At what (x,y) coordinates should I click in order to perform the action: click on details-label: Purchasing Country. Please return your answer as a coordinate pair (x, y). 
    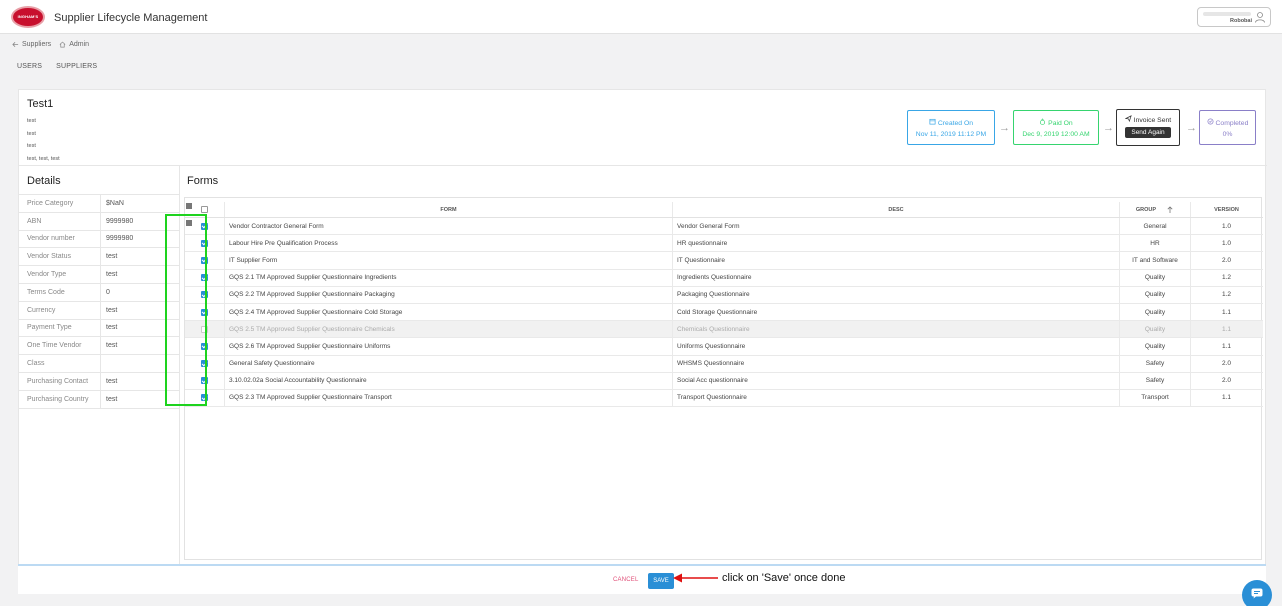
    Looking at the image, I should click on (60, 399).